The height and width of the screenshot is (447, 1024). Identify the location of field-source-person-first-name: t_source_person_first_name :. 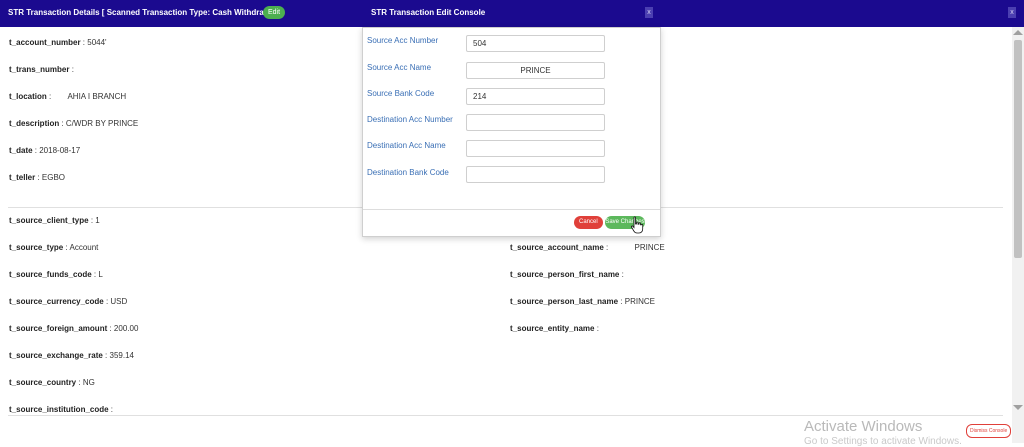
(567, 274).